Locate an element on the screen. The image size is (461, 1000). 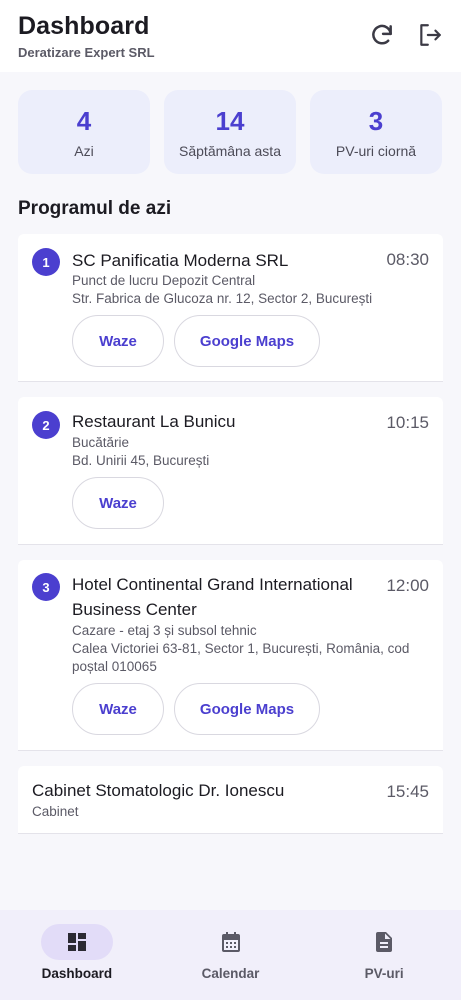
dashboard-icon is located at coordinates (76, 942).